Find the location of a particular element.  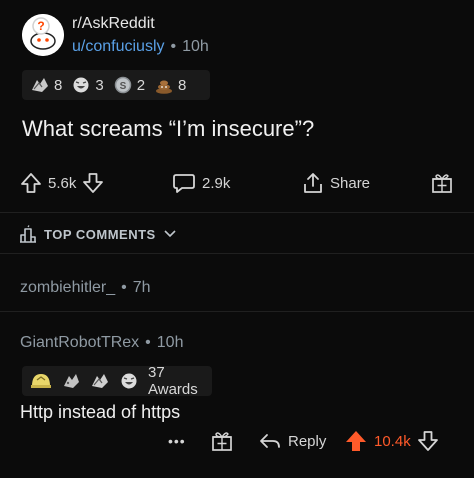

vote-control: 5.6k is located at coordinates (62, 183).